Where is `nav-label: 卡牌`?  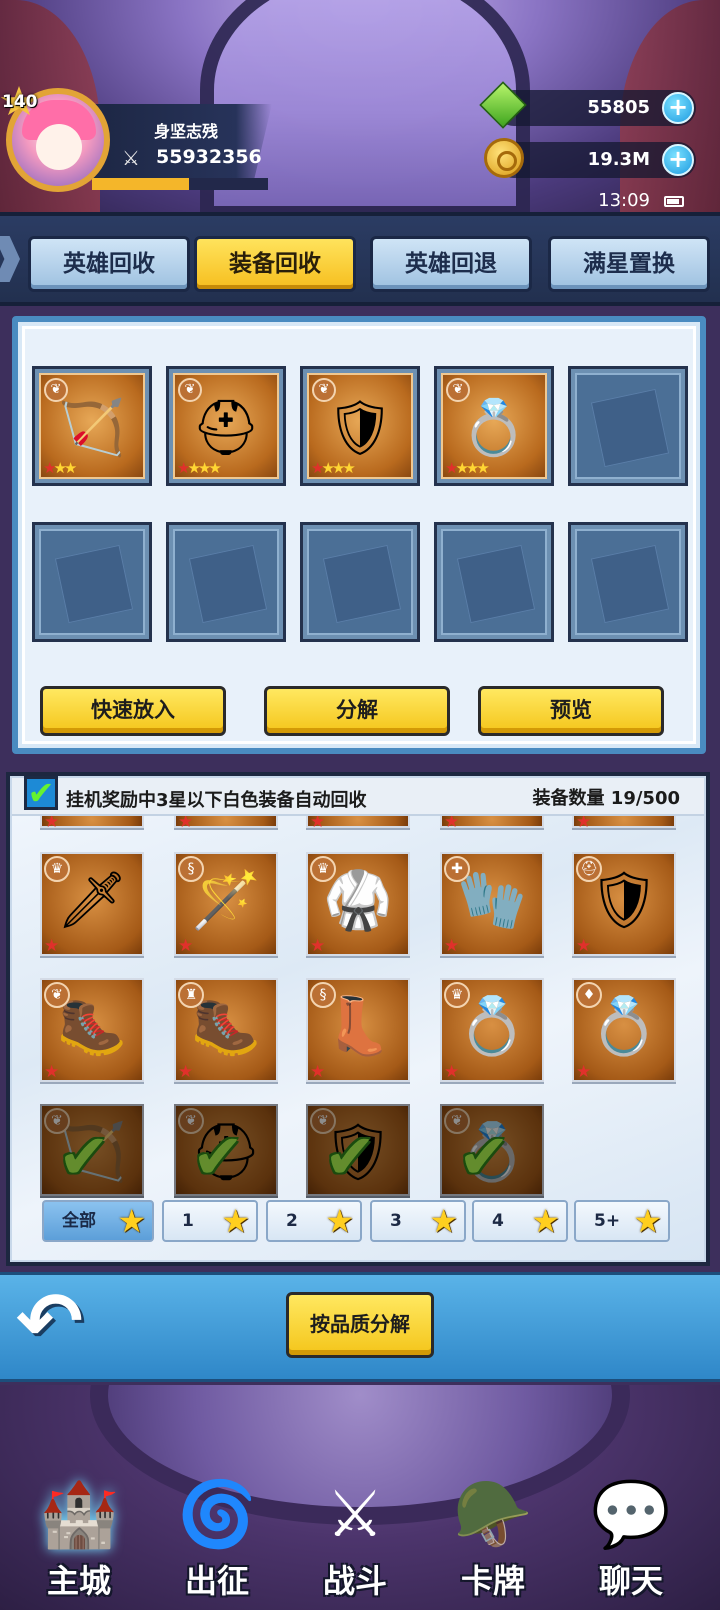 nav-label: 卡牌 is located at coordinates (492, 1581).